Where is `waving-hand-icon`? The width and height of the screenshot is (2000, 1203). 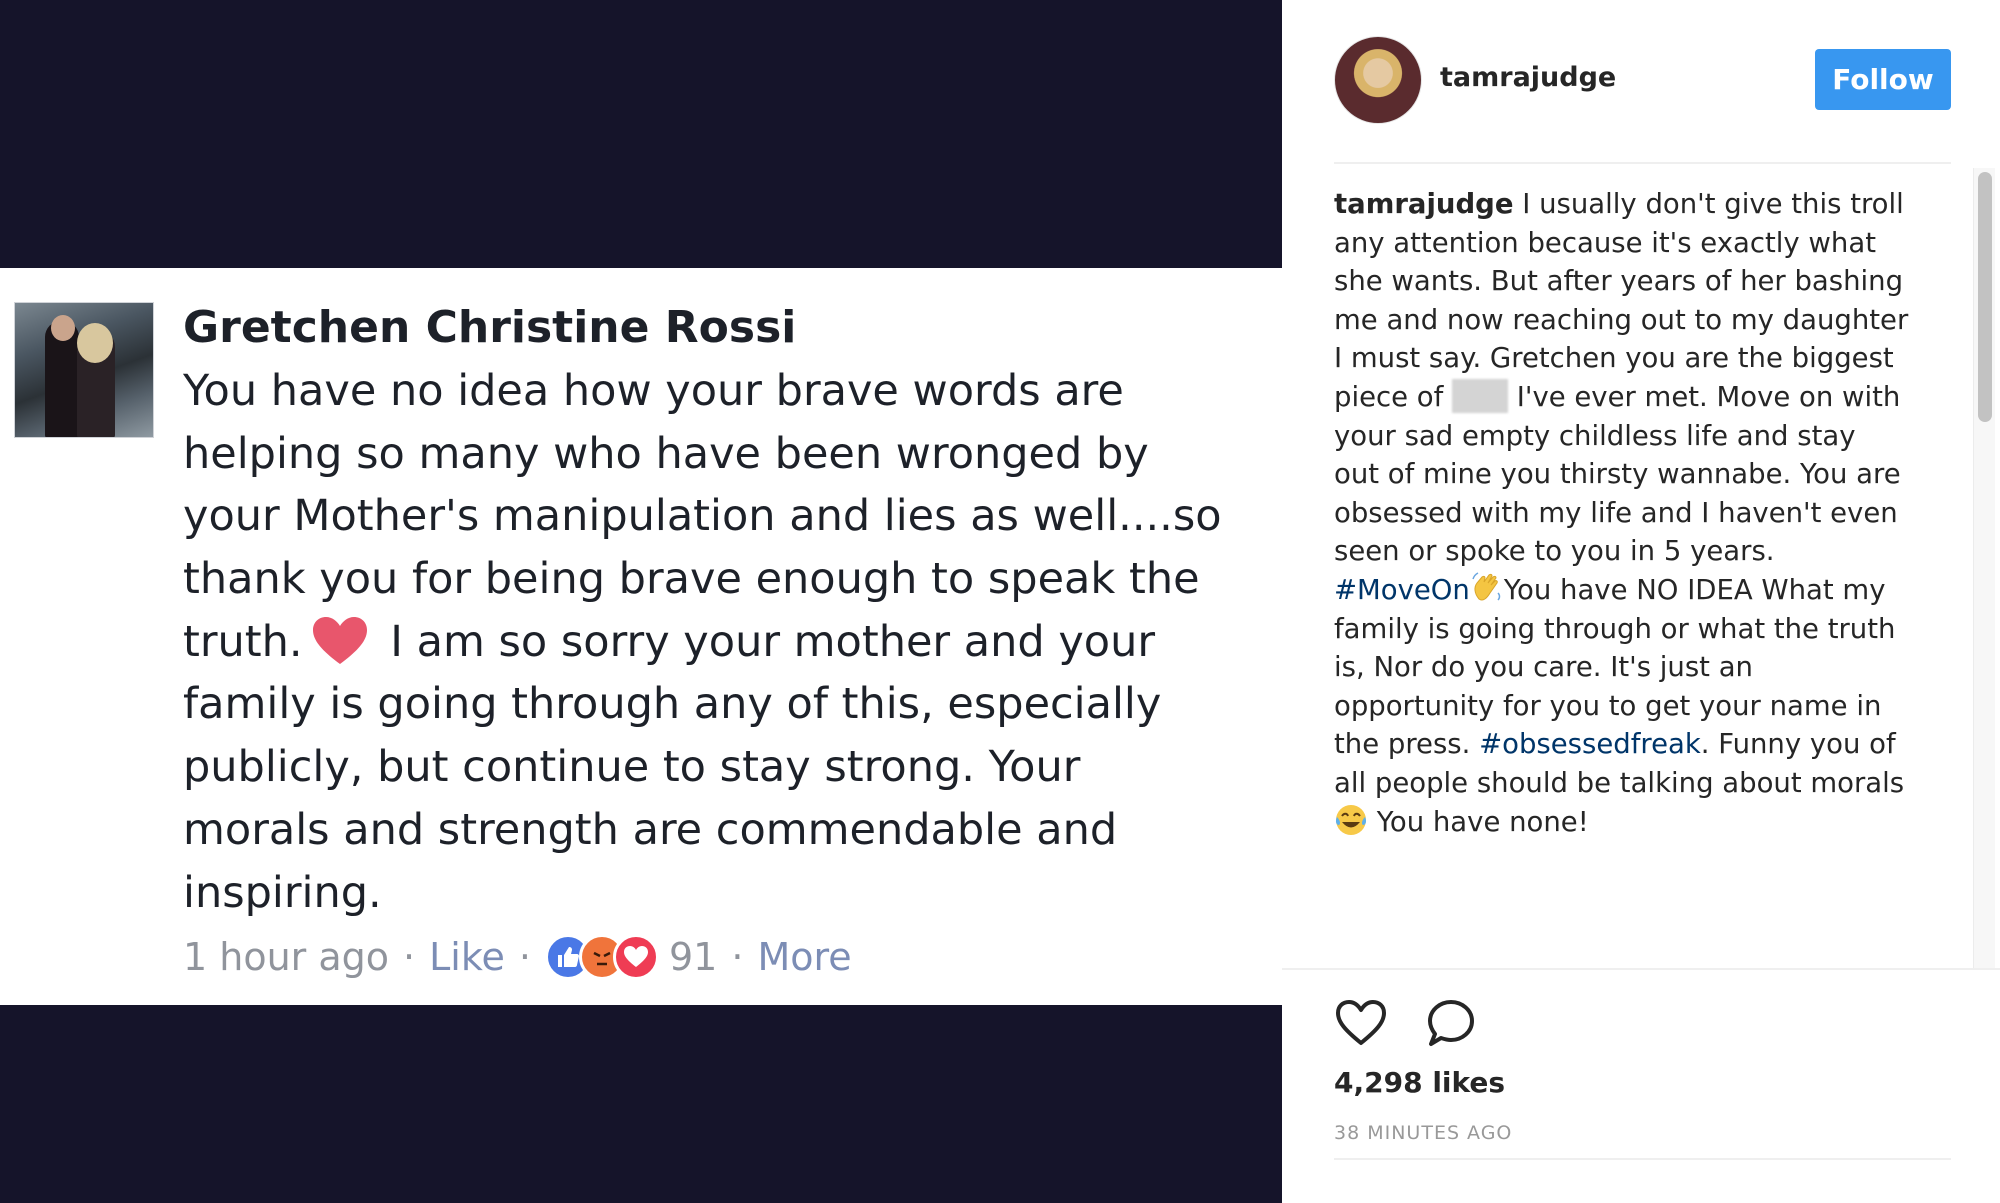
waving-hand-icon is located at coordinates (1486, 586).